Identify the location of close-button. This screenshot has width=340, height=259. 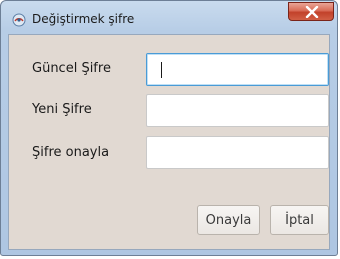
(311, 11).